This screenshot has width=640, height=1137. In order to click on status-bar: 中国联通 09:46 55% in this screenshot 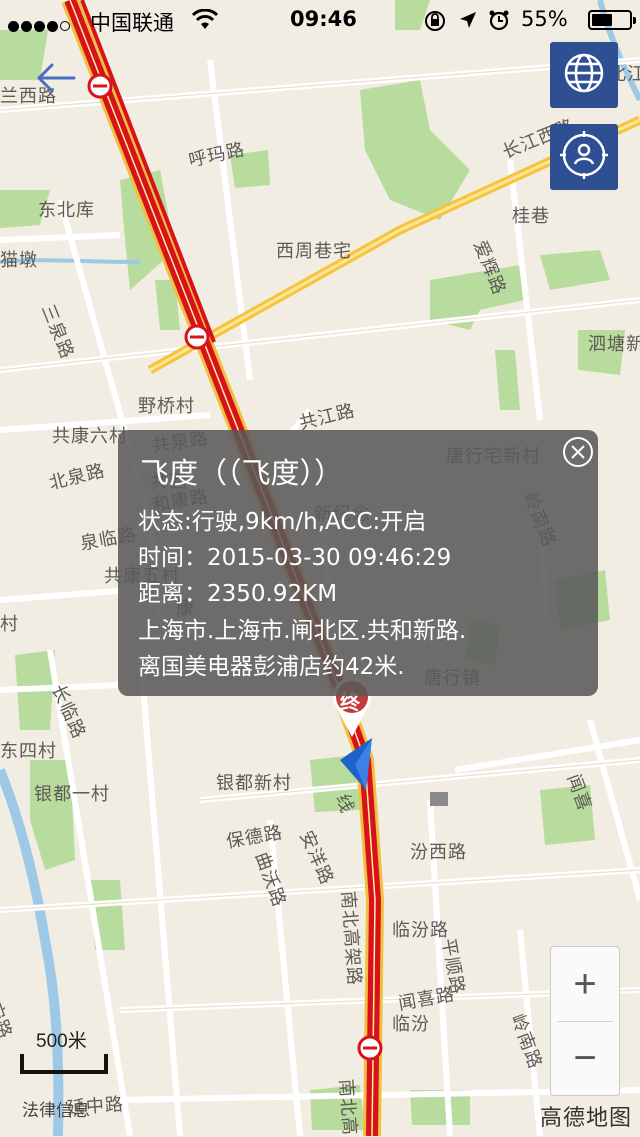, I will do `click(320, 20)`.